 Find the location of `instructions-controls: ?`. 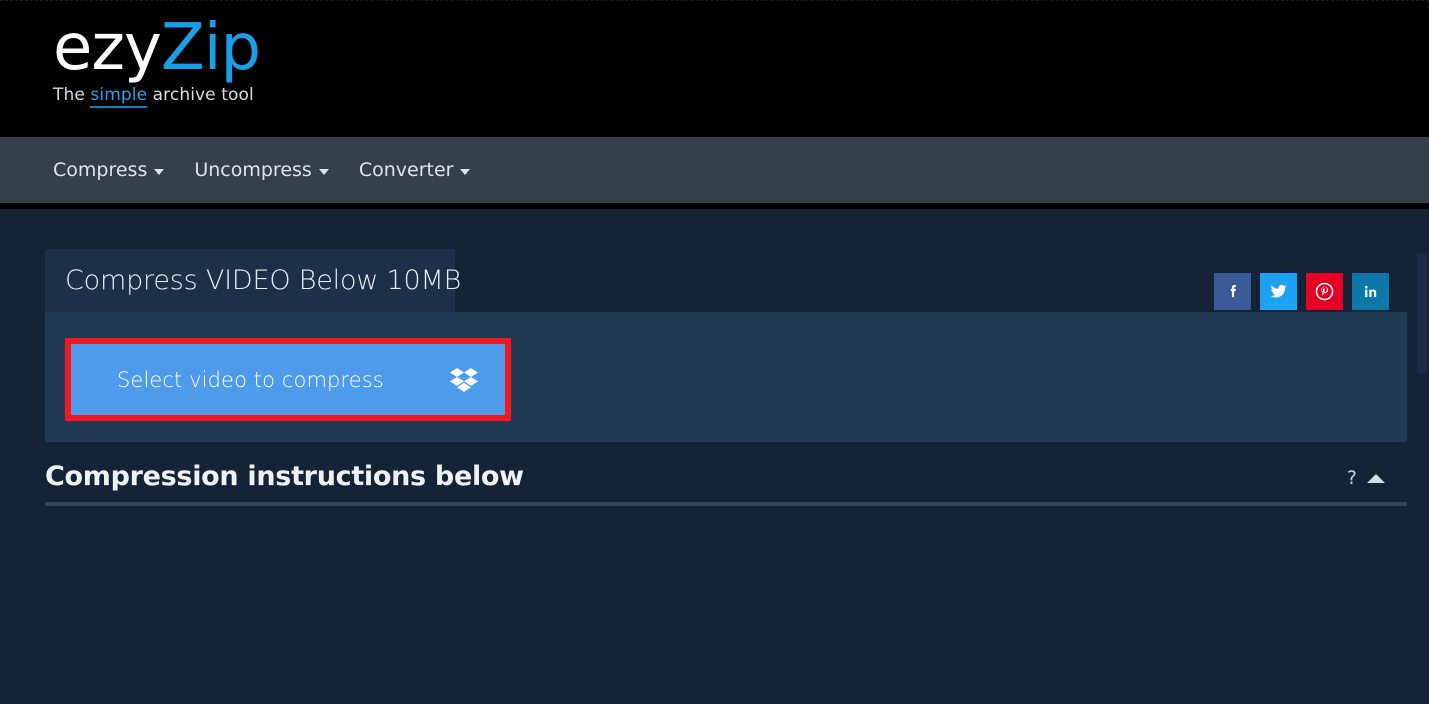

instructions-controls: ? is located at coordinates (1377, 480).